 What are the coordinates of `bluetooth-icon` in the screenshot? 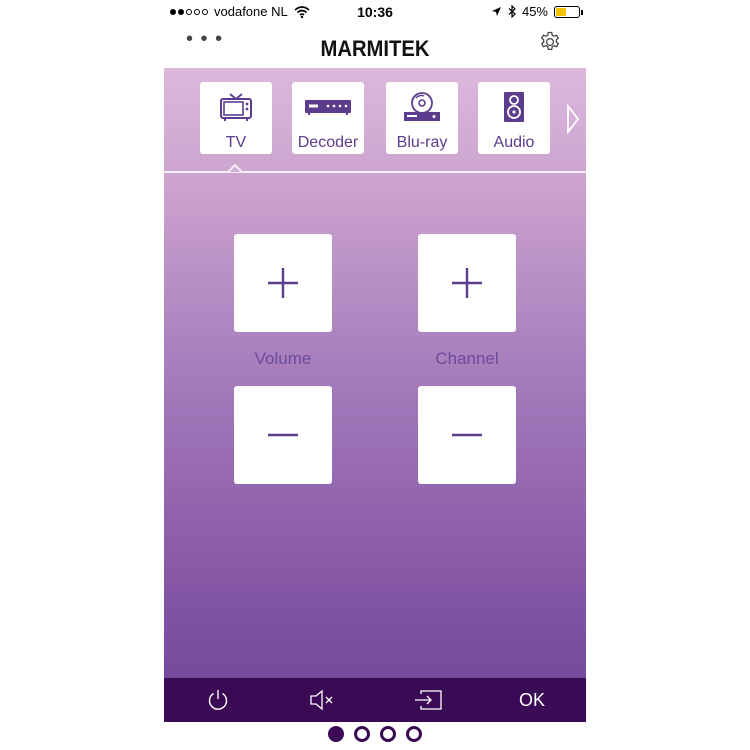 It's located at (512, 11).